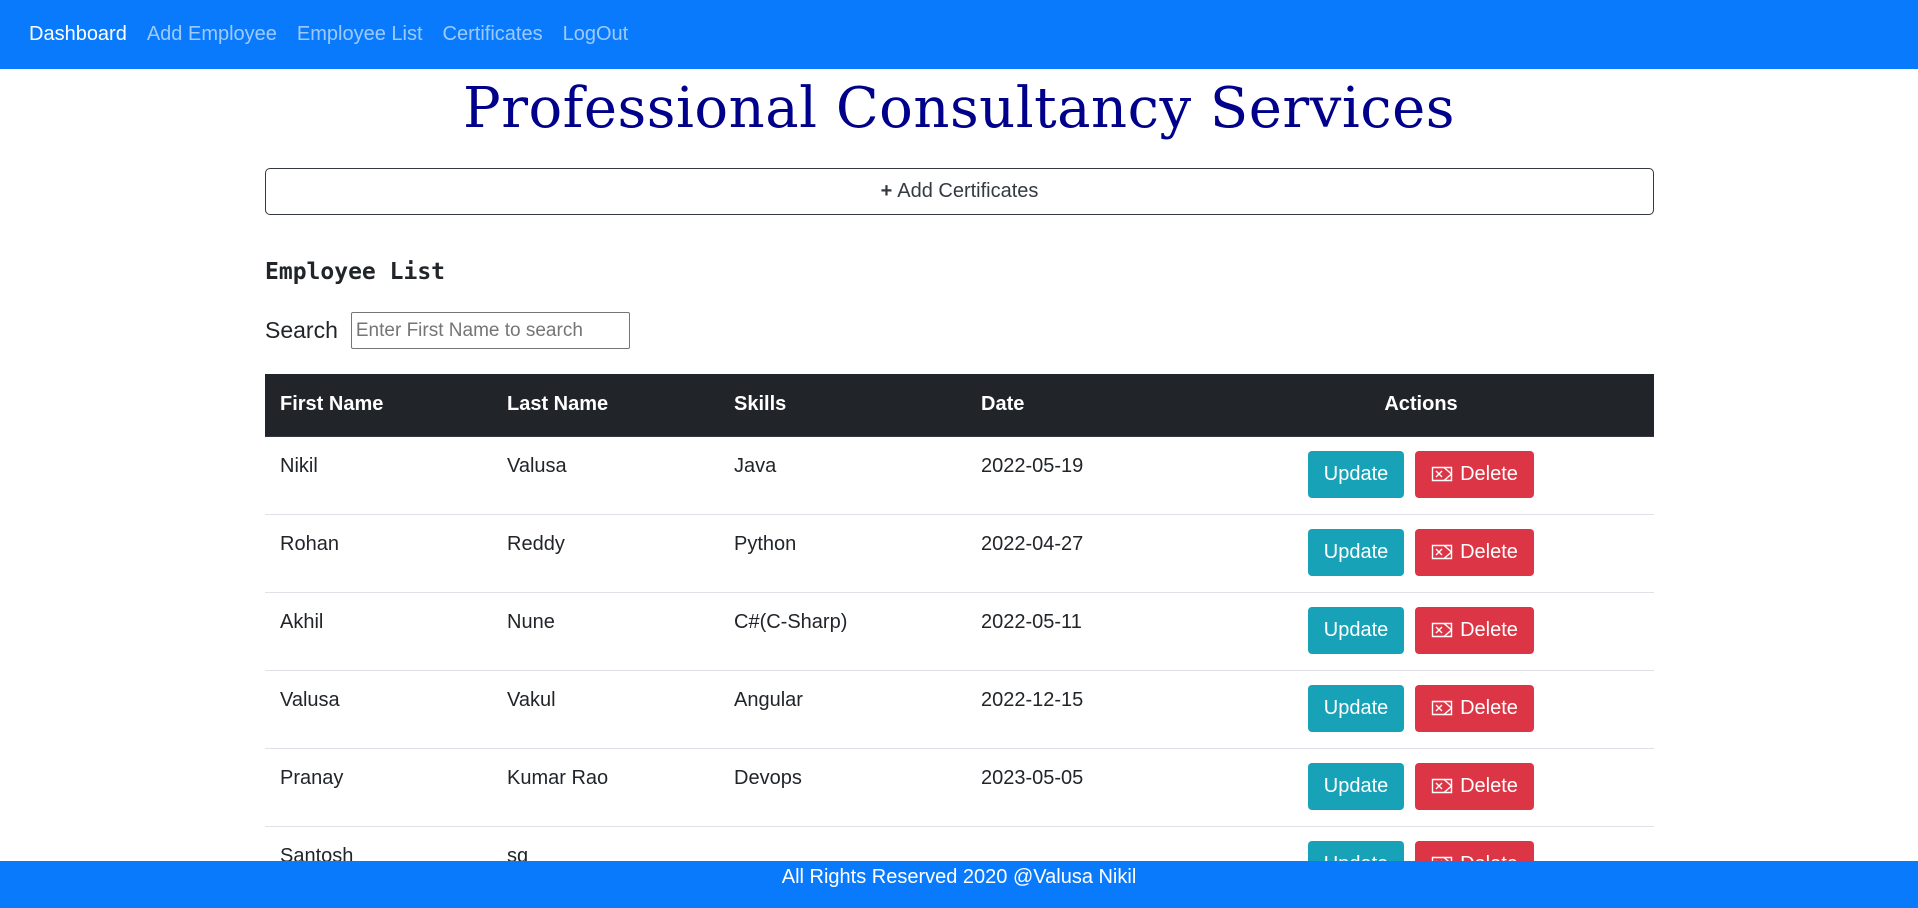 This screenshot has width=1918, height=908. I want to click on nav-employee-list: Employee List, so click(360, 34).